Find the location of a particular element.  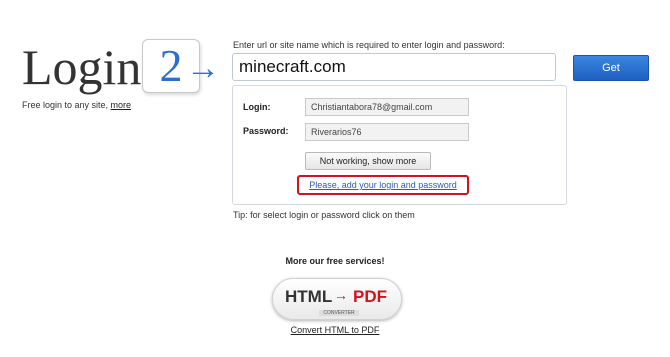

convert-html-to-pdf-link: Convert HTML to PDF is located at coordinates (335, 330).